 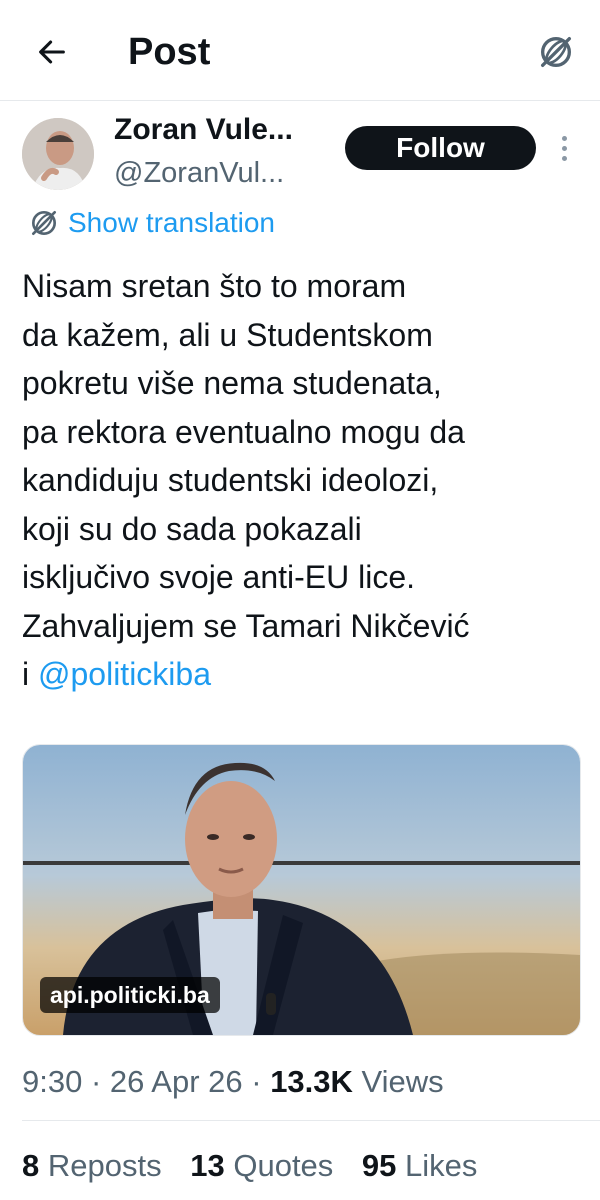 I want to click on page-title: Post, so click(x=169, y=52).